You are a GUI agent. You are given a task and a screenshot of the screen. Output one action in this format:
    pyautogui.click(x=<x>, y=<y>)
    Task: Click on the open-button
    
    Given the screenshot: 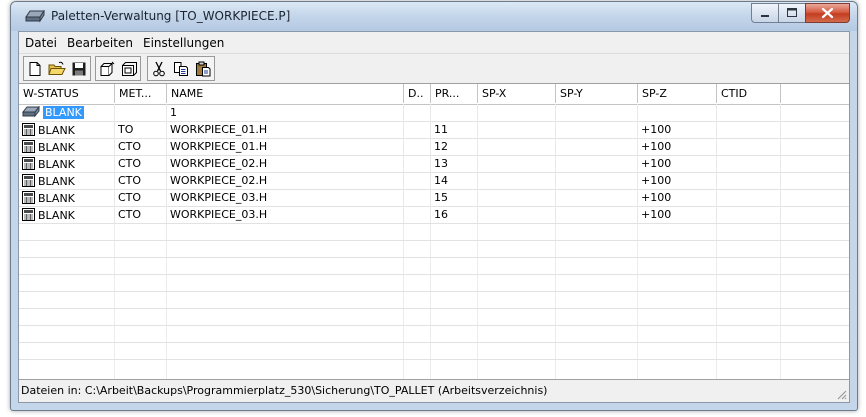 What is the action you would take?
    pyautogui.click(x=57, y=68)
    